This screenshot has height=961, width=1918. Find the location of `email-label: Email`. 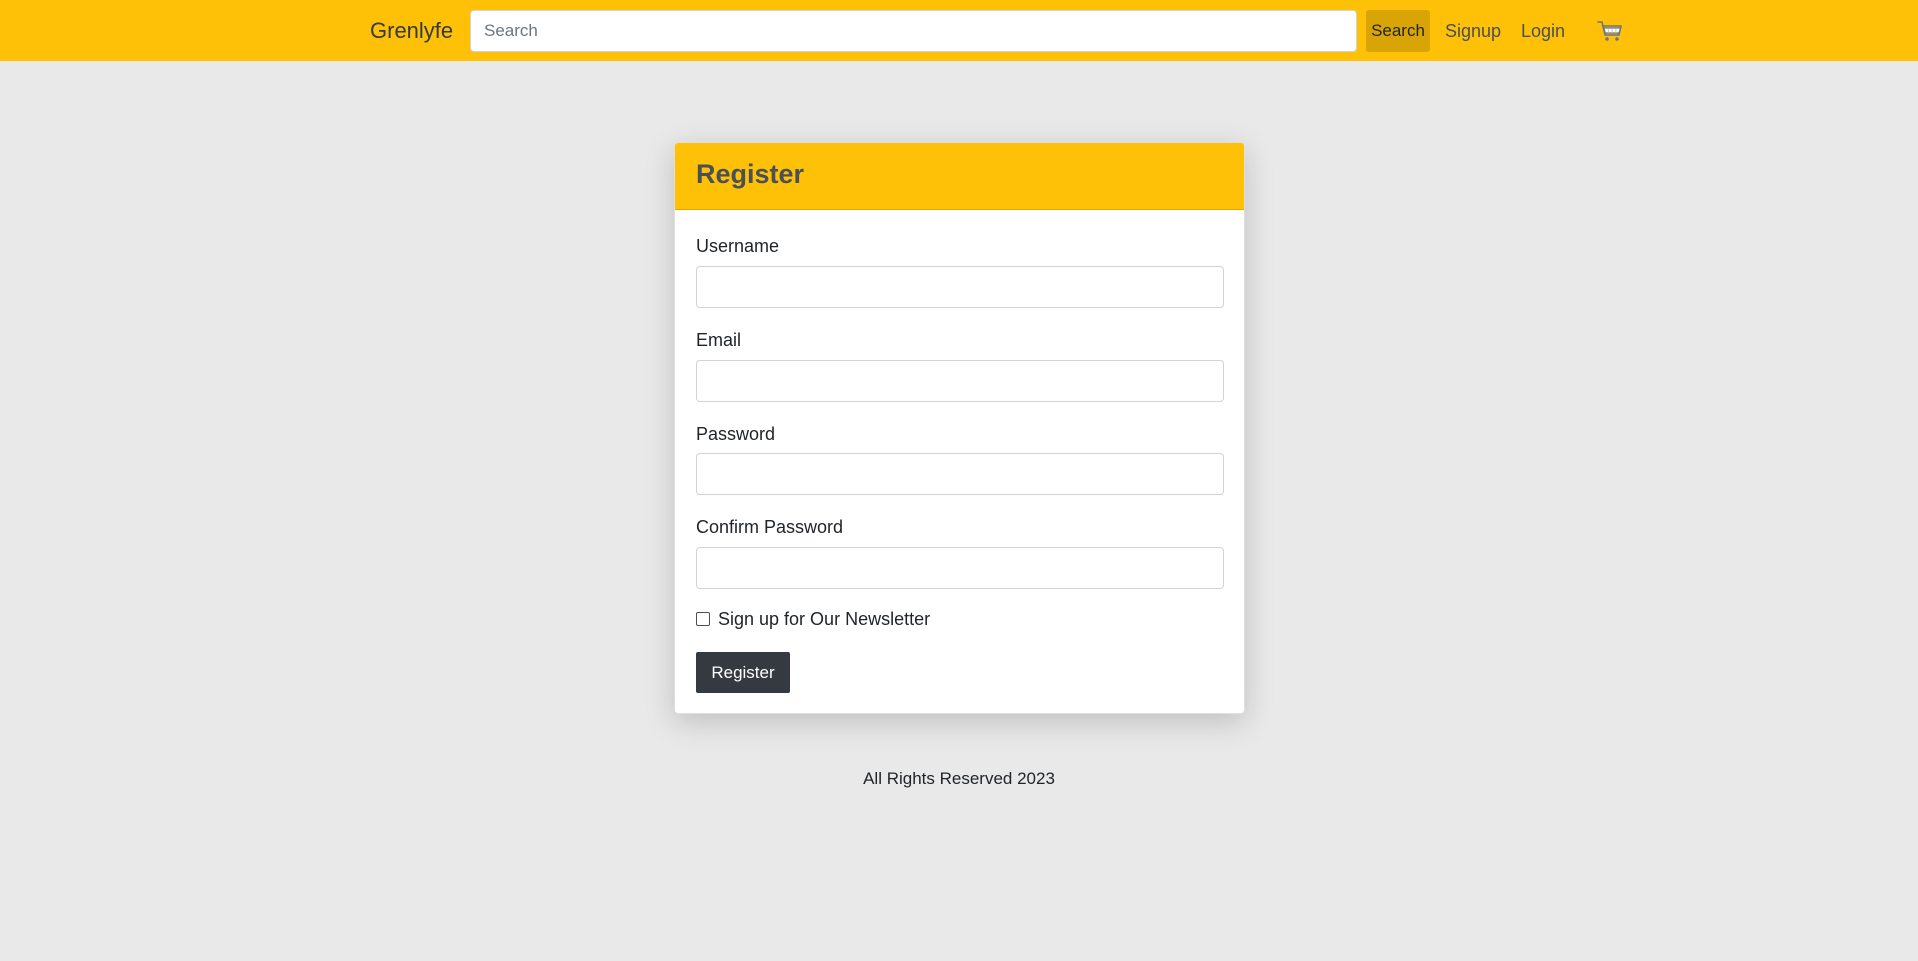

email-label: Email is located at coordinates (719, 340).